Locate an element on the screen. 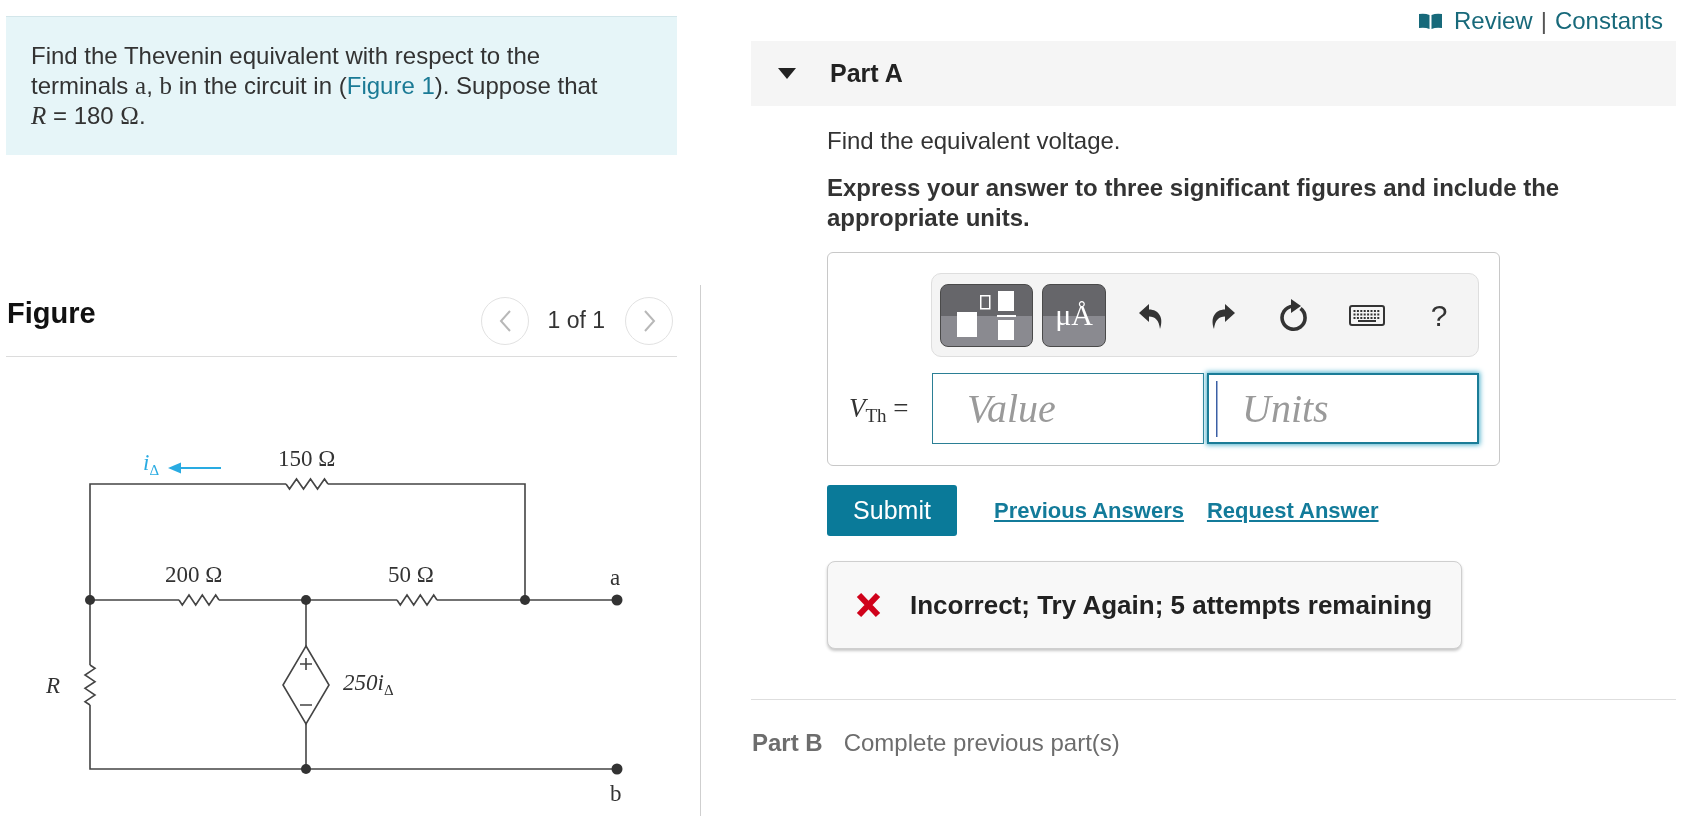  help-button: ? is located at coordinates (1439, 315).